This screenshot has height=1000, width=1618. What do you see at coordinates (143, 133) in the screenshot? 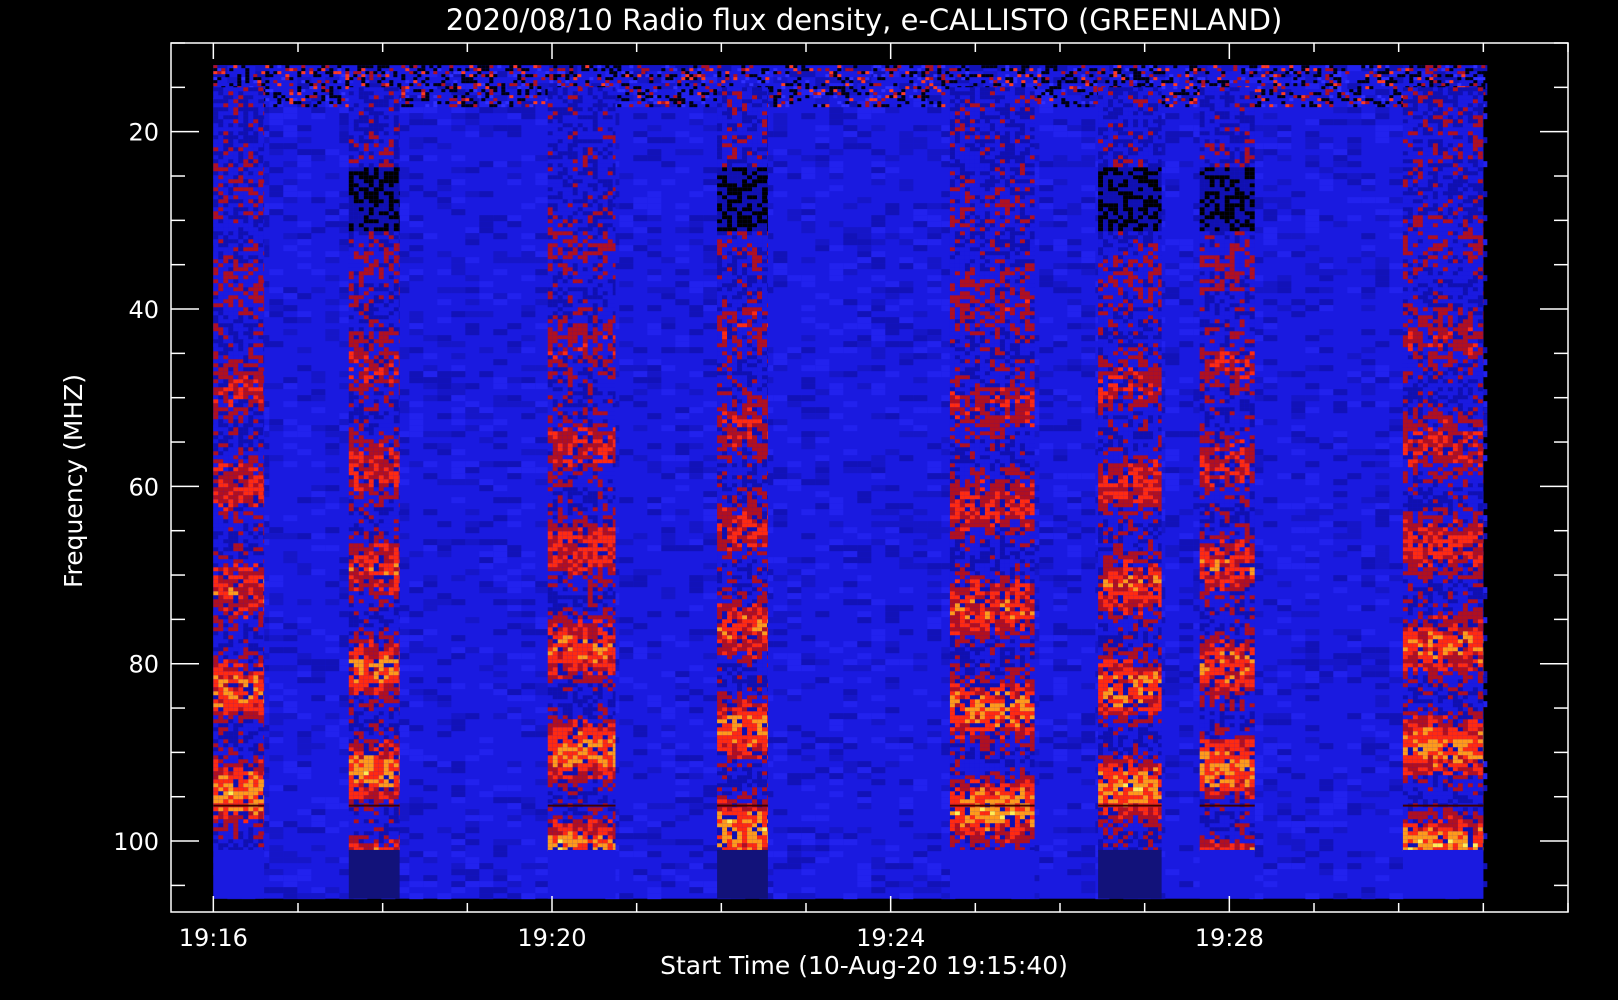
I see `y-tick-label: 20` at bounding box center [143, 133].